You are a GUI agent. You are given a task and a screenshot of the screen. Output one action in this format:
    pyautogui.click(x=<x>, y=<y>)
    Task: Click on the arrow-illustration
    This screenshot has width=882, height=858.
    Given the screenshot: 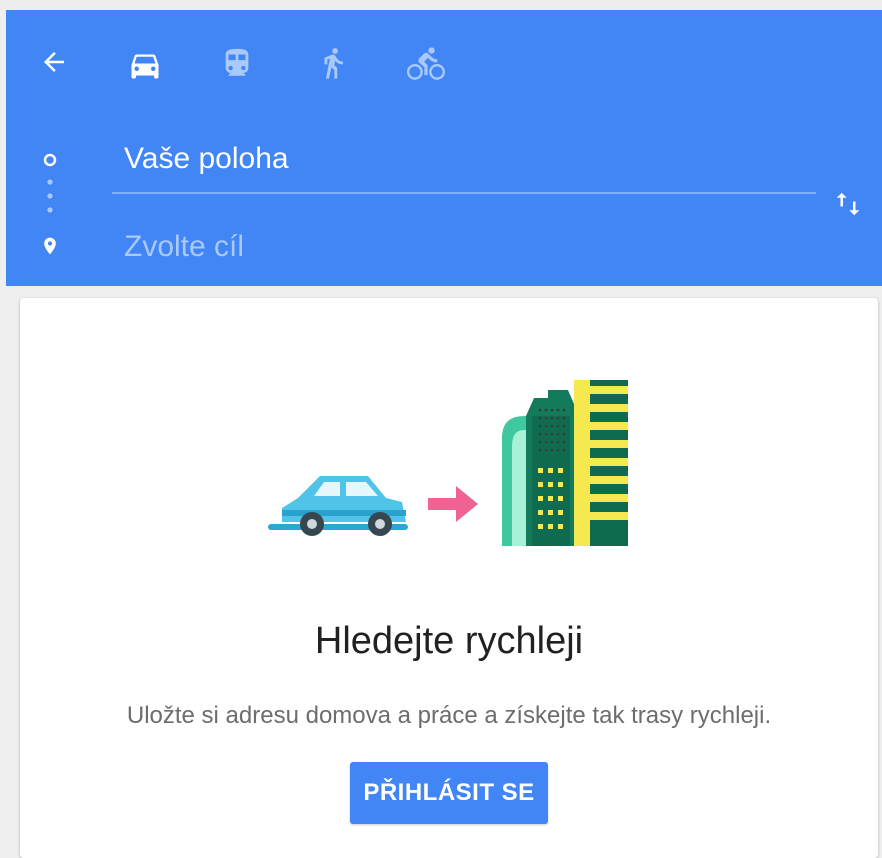 What is the action you would take?
    pyautogui.click(x=453, y=504)
    